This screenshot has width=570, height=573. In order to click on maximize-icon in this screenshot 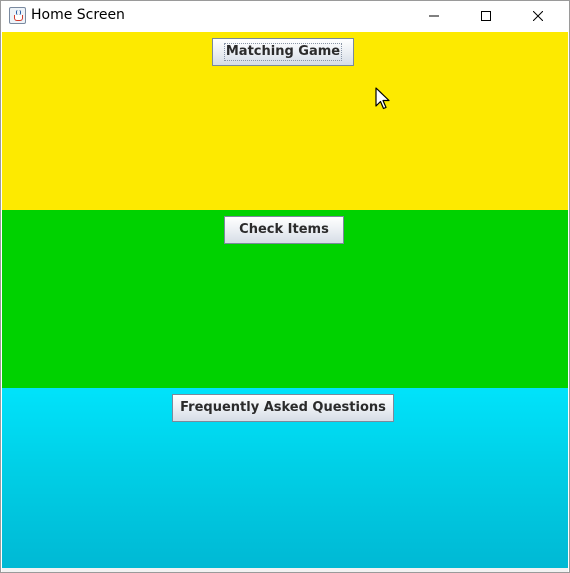, I will do `click(486, 16)`.